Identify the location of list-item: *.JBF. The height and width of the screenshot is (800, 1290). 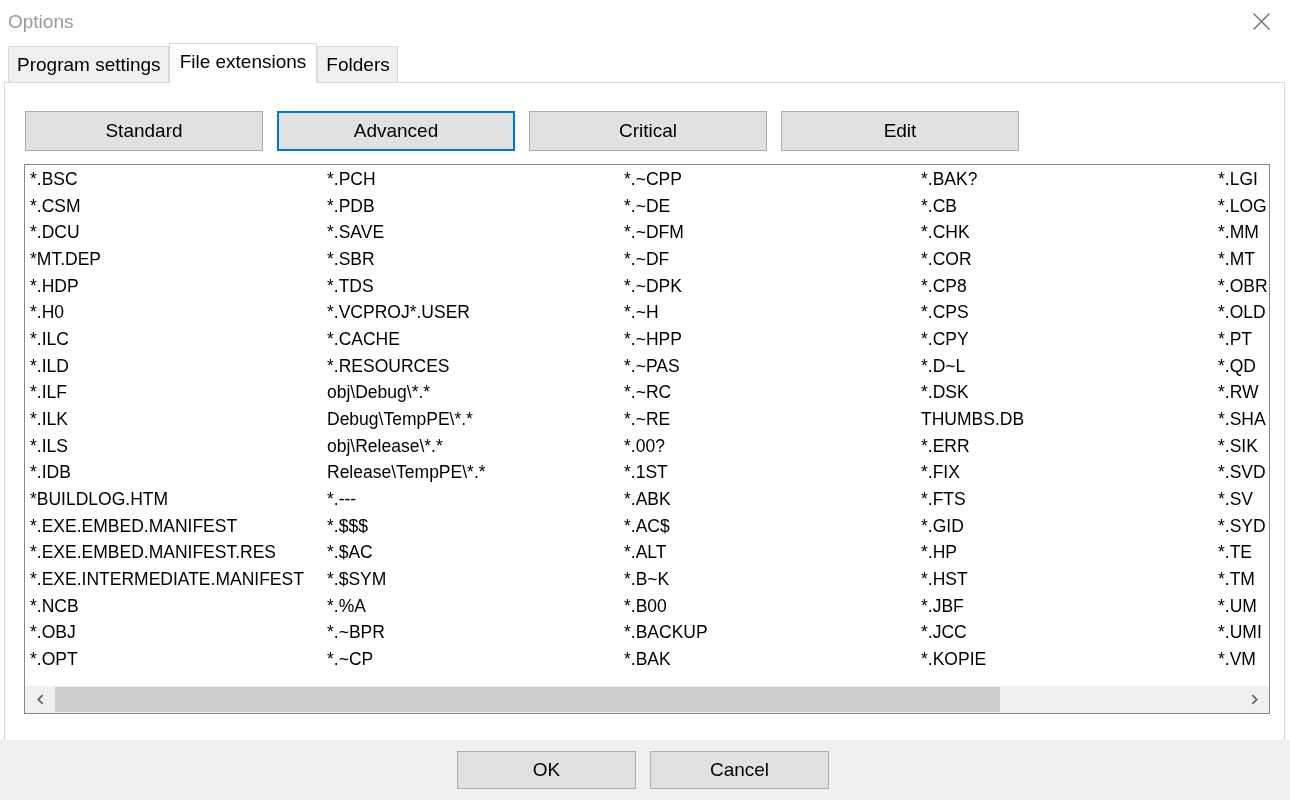
(942, 606).